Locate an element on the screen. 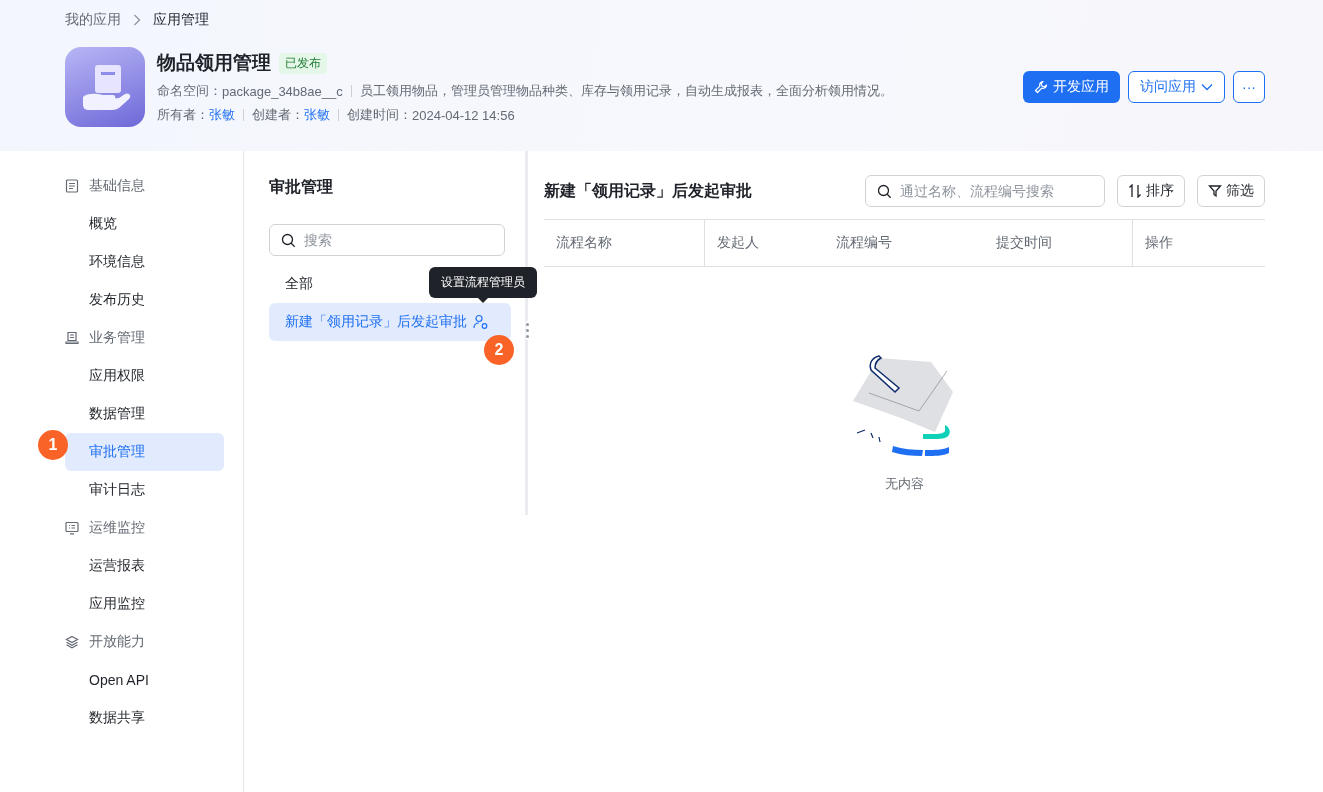 Image resolution: width=1323 pixels, height=792 pixels. nav-item: 概览 is located at coordinates (144, 224).